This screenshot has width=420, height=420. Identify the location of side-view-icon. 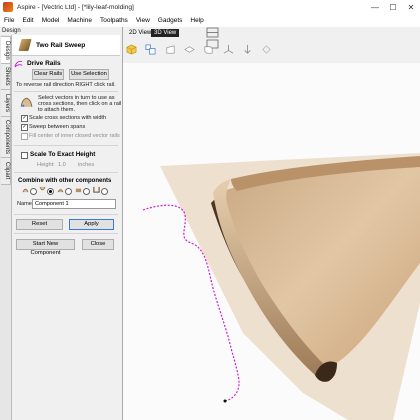
(266, 49).